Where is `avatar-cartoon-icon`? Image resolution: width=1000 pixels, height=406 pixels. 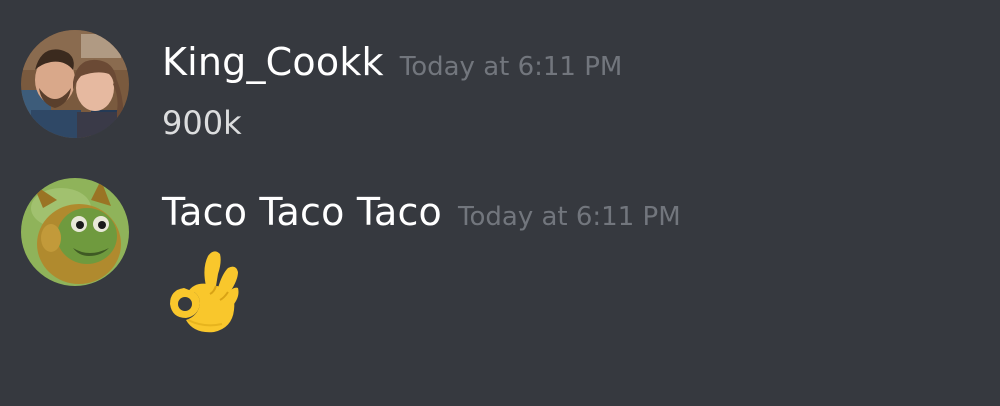
avatar-cartoon-icon is located at coordinates (75, 232).